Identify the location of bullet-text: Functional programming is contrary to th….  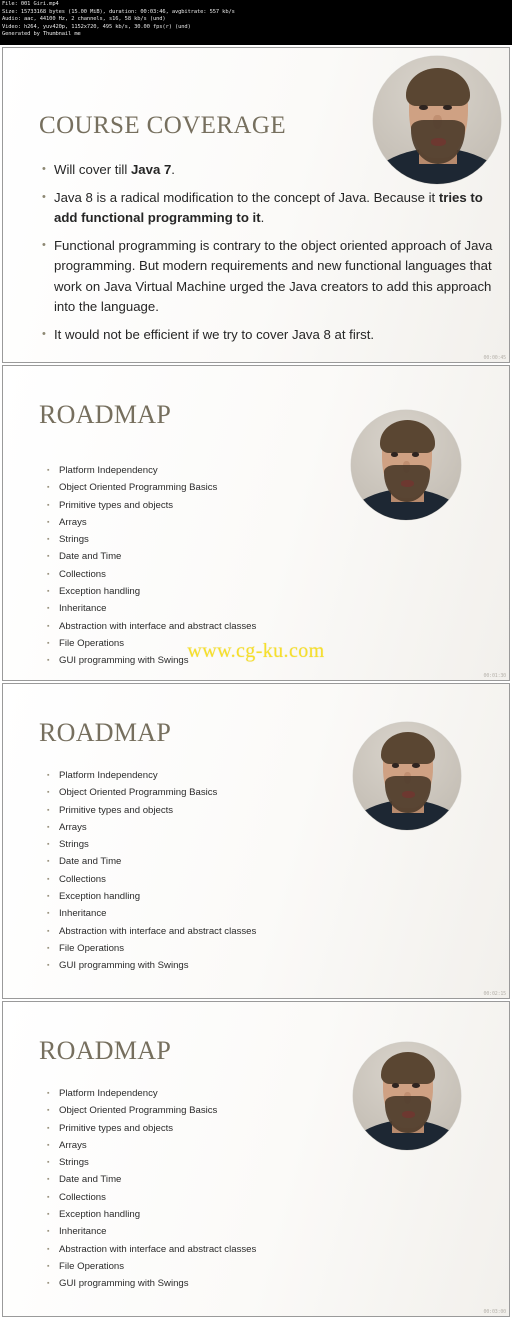
(273, 276).